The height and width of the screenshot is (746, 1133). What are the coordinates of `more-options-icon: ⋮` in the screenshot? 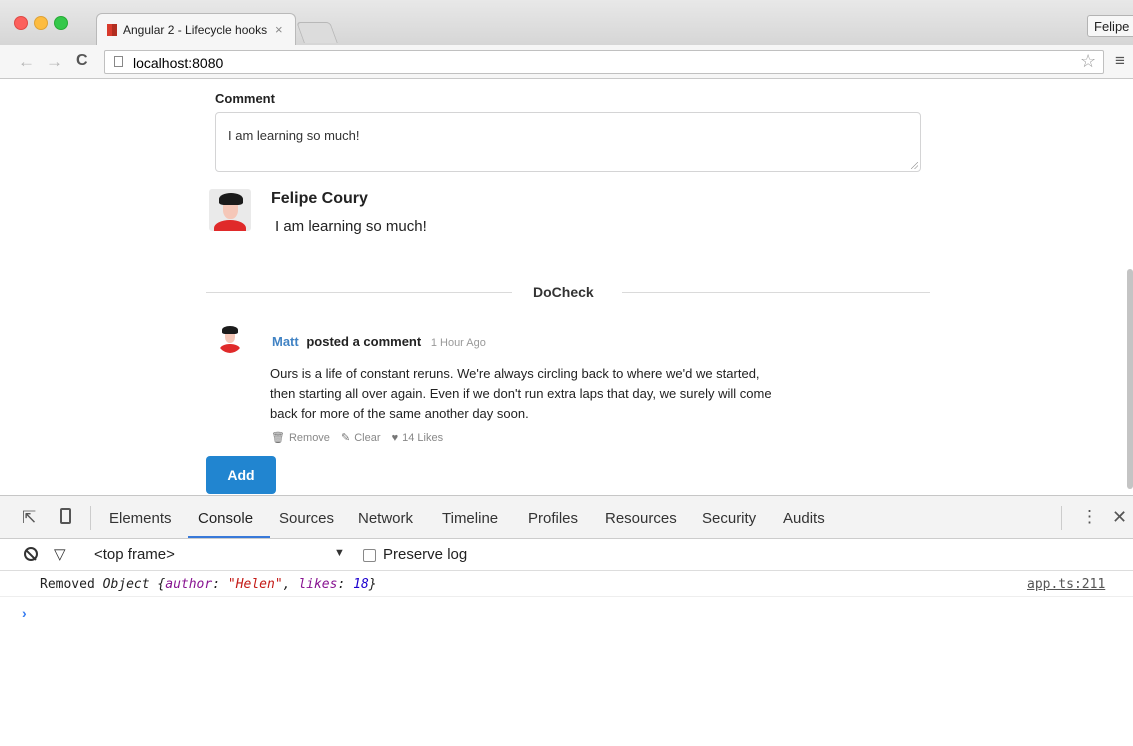 It's located at (1089, 517).